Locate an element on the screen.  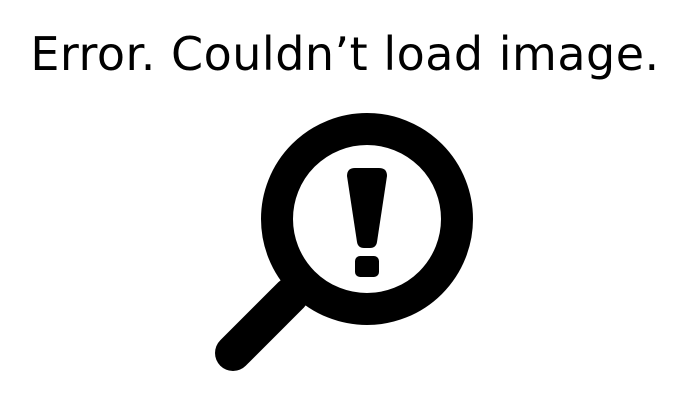
exclamation-dot is located at coordinates (367, 266).